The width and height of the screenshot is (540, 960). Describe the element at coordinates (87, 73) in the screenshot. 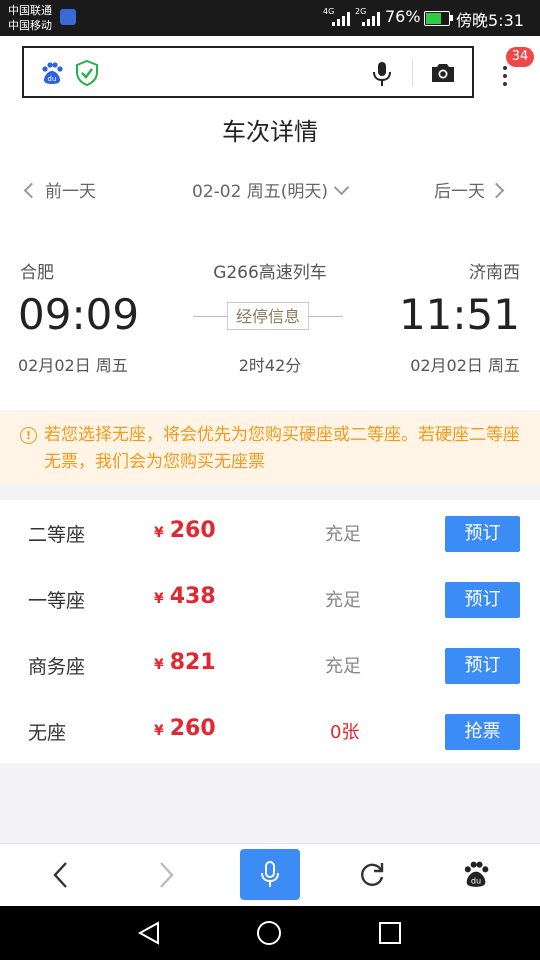

I see `shield-check-icon` at that location.